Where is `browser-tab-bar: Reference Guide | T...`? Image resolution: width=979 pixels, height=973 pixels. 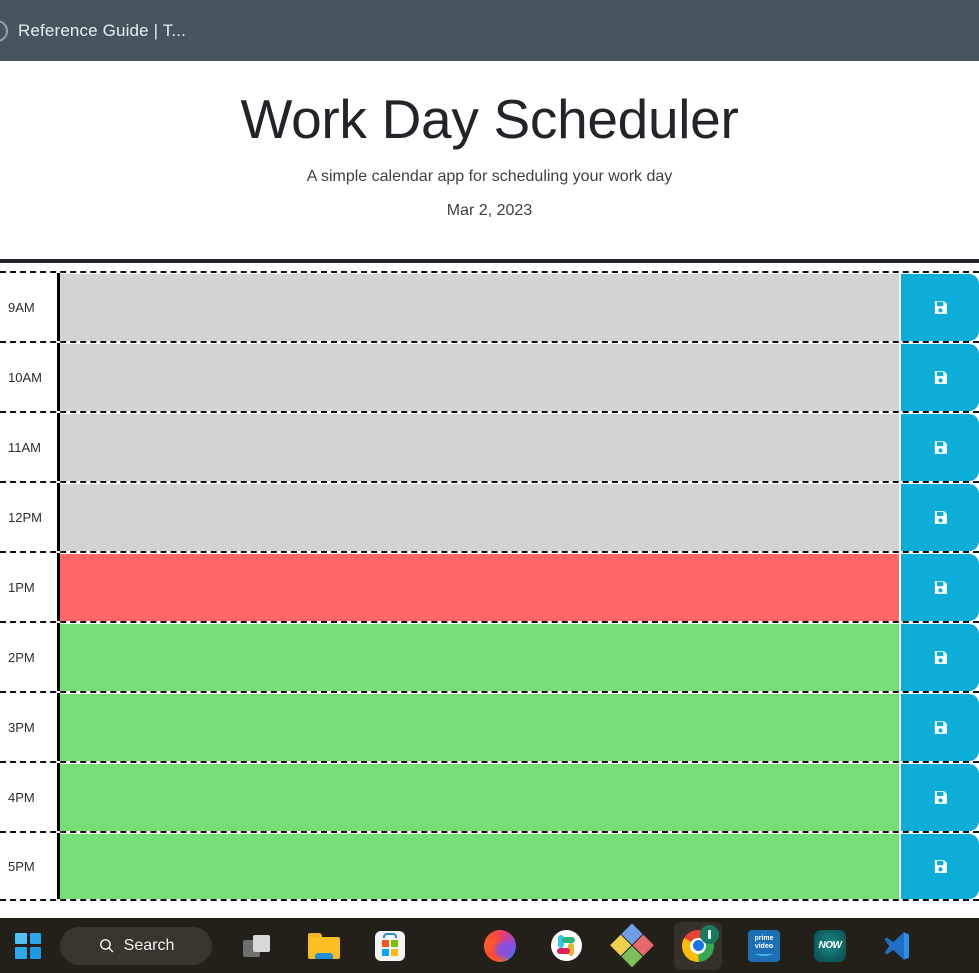
browser-tab-bar: Reference Guide | T... is located at coordinates (489, 30).